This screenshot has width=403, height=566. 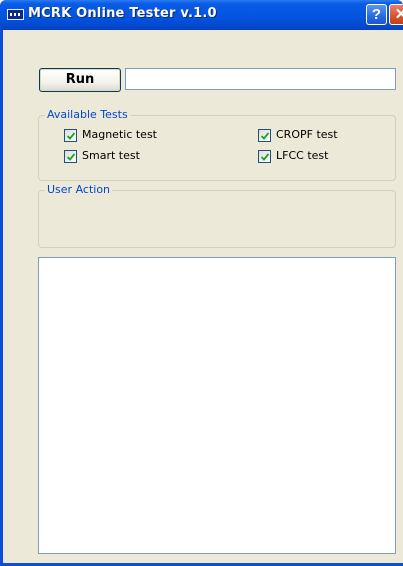 What do you see at coordinates (260, 79) in the screenshot?
I see `command-input` at bounding box center [260, 79].